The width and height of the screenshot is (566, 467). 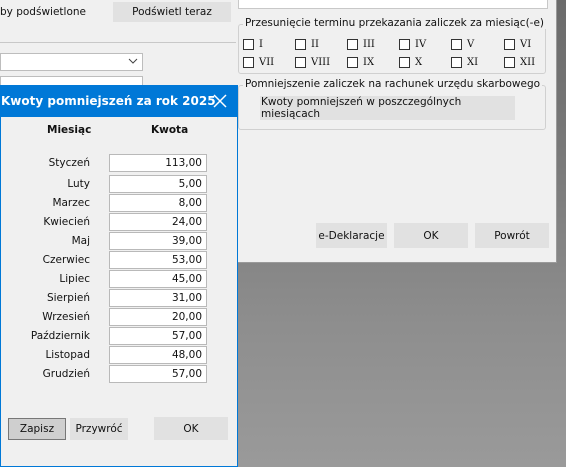 What do you see at coordinates (321, 62) in the screenshot?
I see `checkbox-label: VIII` at bounding box center [321, 62].